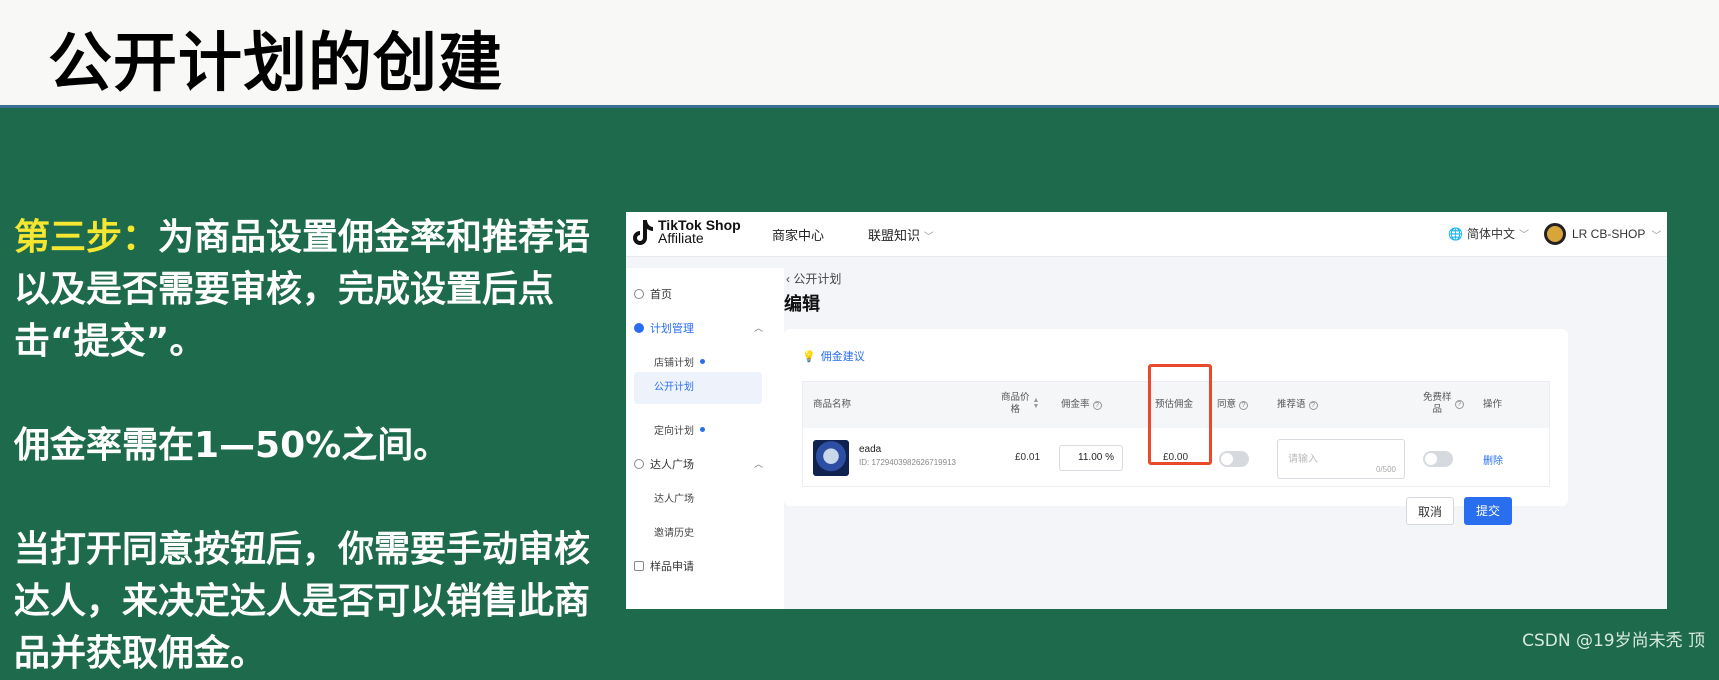 The image size is (1719, 680). Describe the element at coordinates (1303, 459) in the screenshot. I see `pitch-placeholder: 请输入` at that location.